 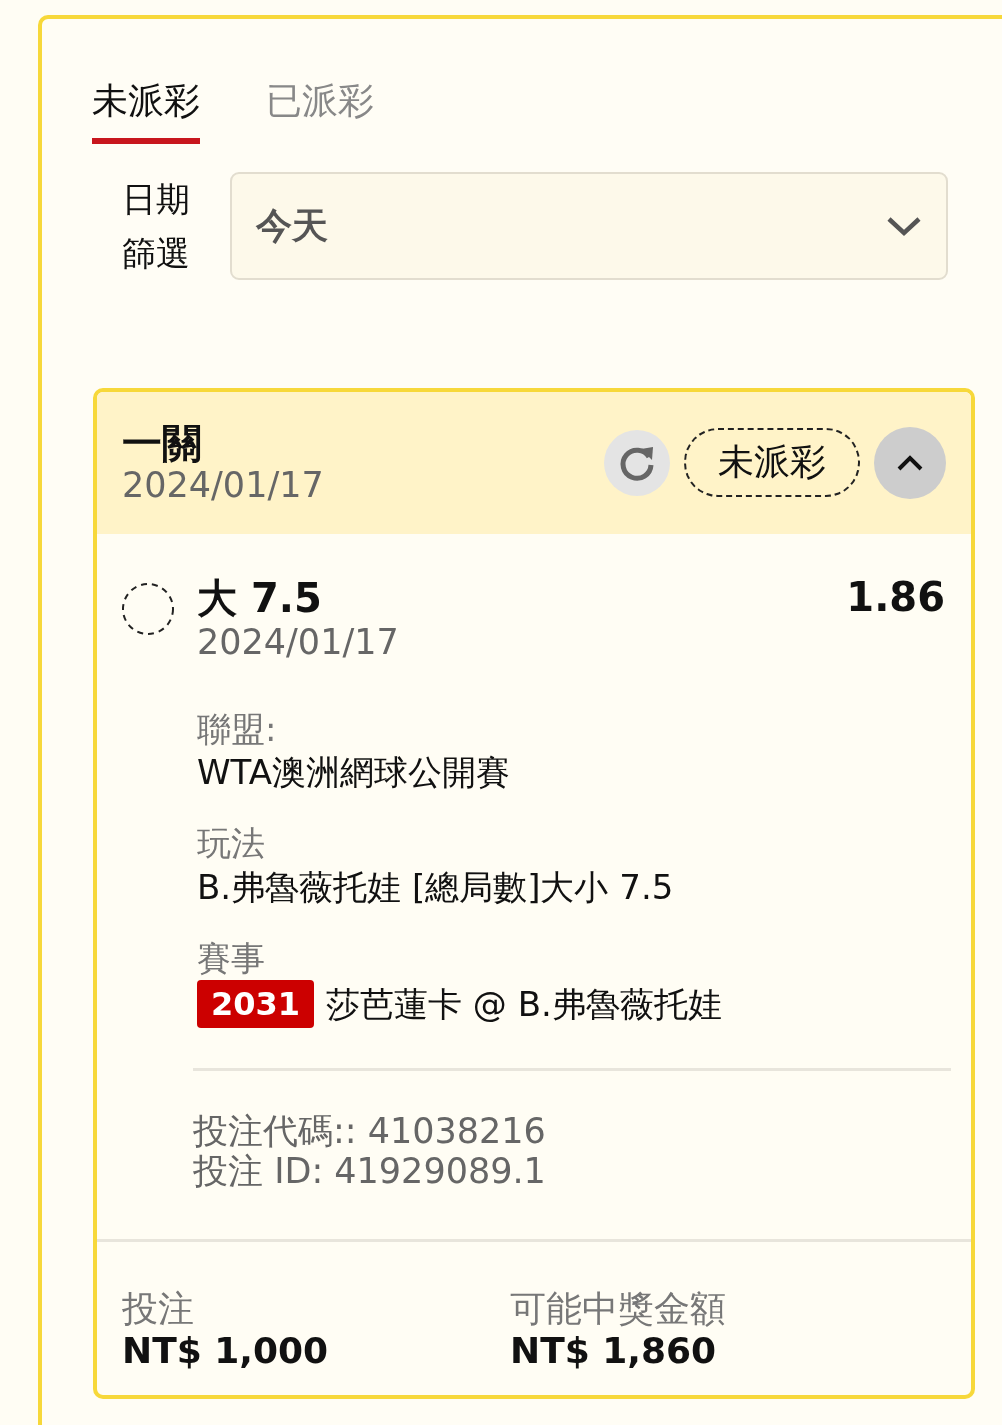 What do you see at coordinates (146, 110) in the screenshot?
I see `tab: 未派彩` at bounding box center [146, 110].